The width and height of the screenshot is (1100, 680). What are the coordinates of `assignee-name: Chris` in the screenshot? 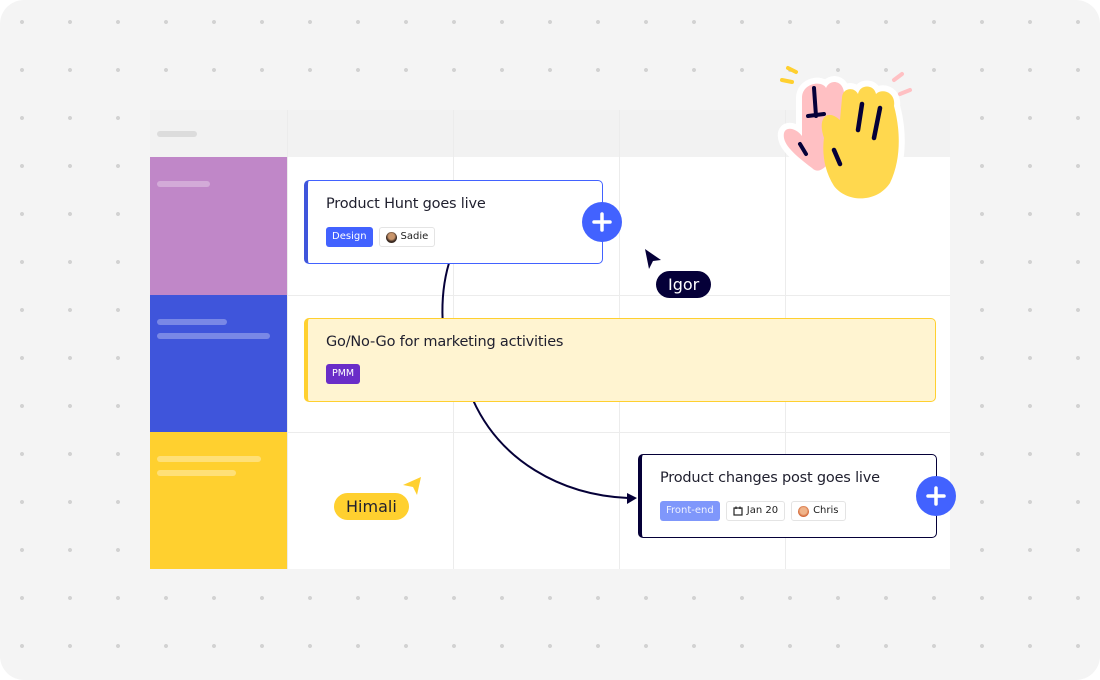 It's located at (826, 510).